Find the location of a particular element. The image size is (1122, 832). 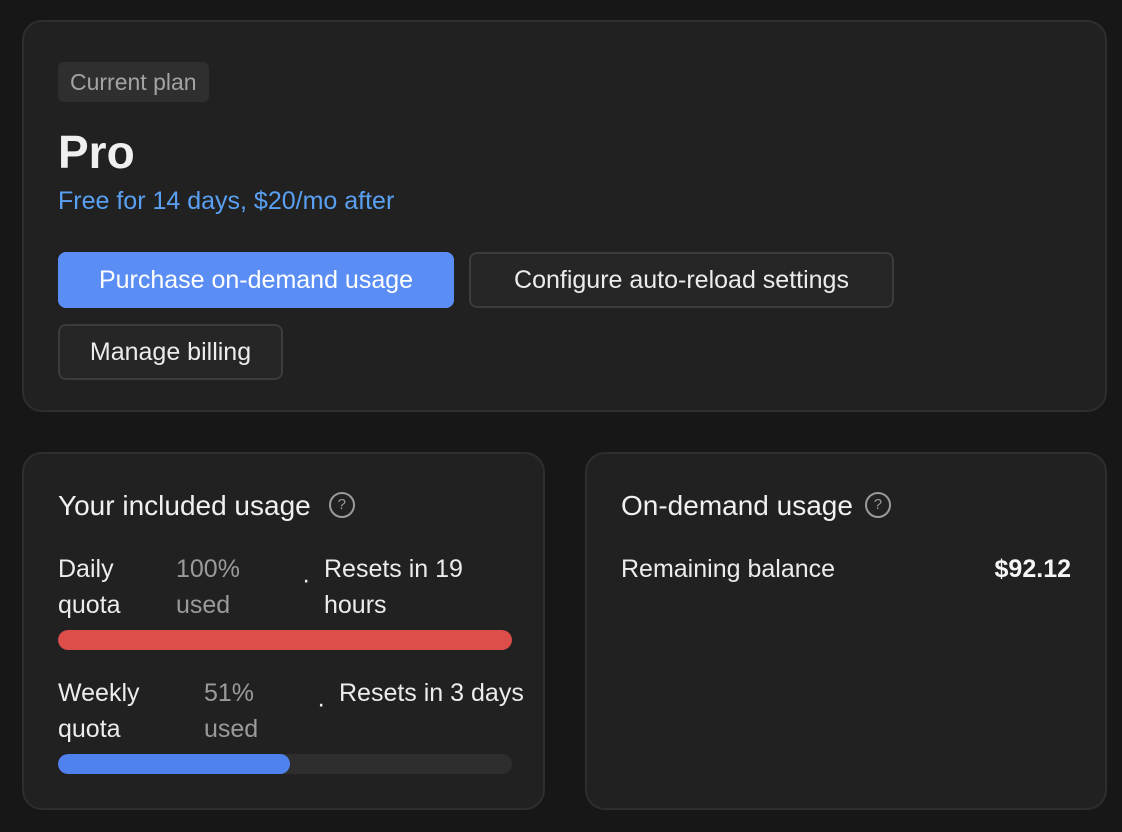

daily-quota-used: 100% used is located at coordinates (208, 587).